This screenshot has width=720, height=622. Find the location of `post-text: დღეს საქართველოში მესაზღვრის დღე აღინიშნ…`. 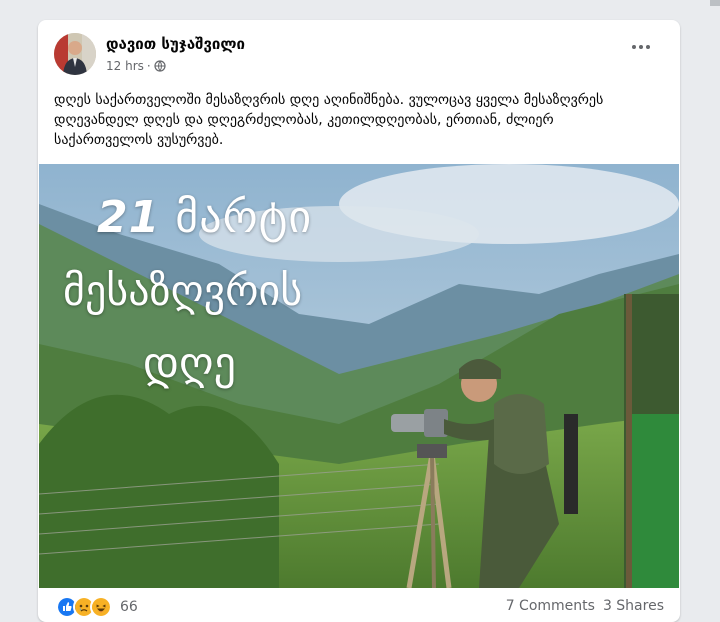

post-text: დღეს საქართველოში მესაზღვრის დღე აღინიშნ… is located at coordinates (329, 120).